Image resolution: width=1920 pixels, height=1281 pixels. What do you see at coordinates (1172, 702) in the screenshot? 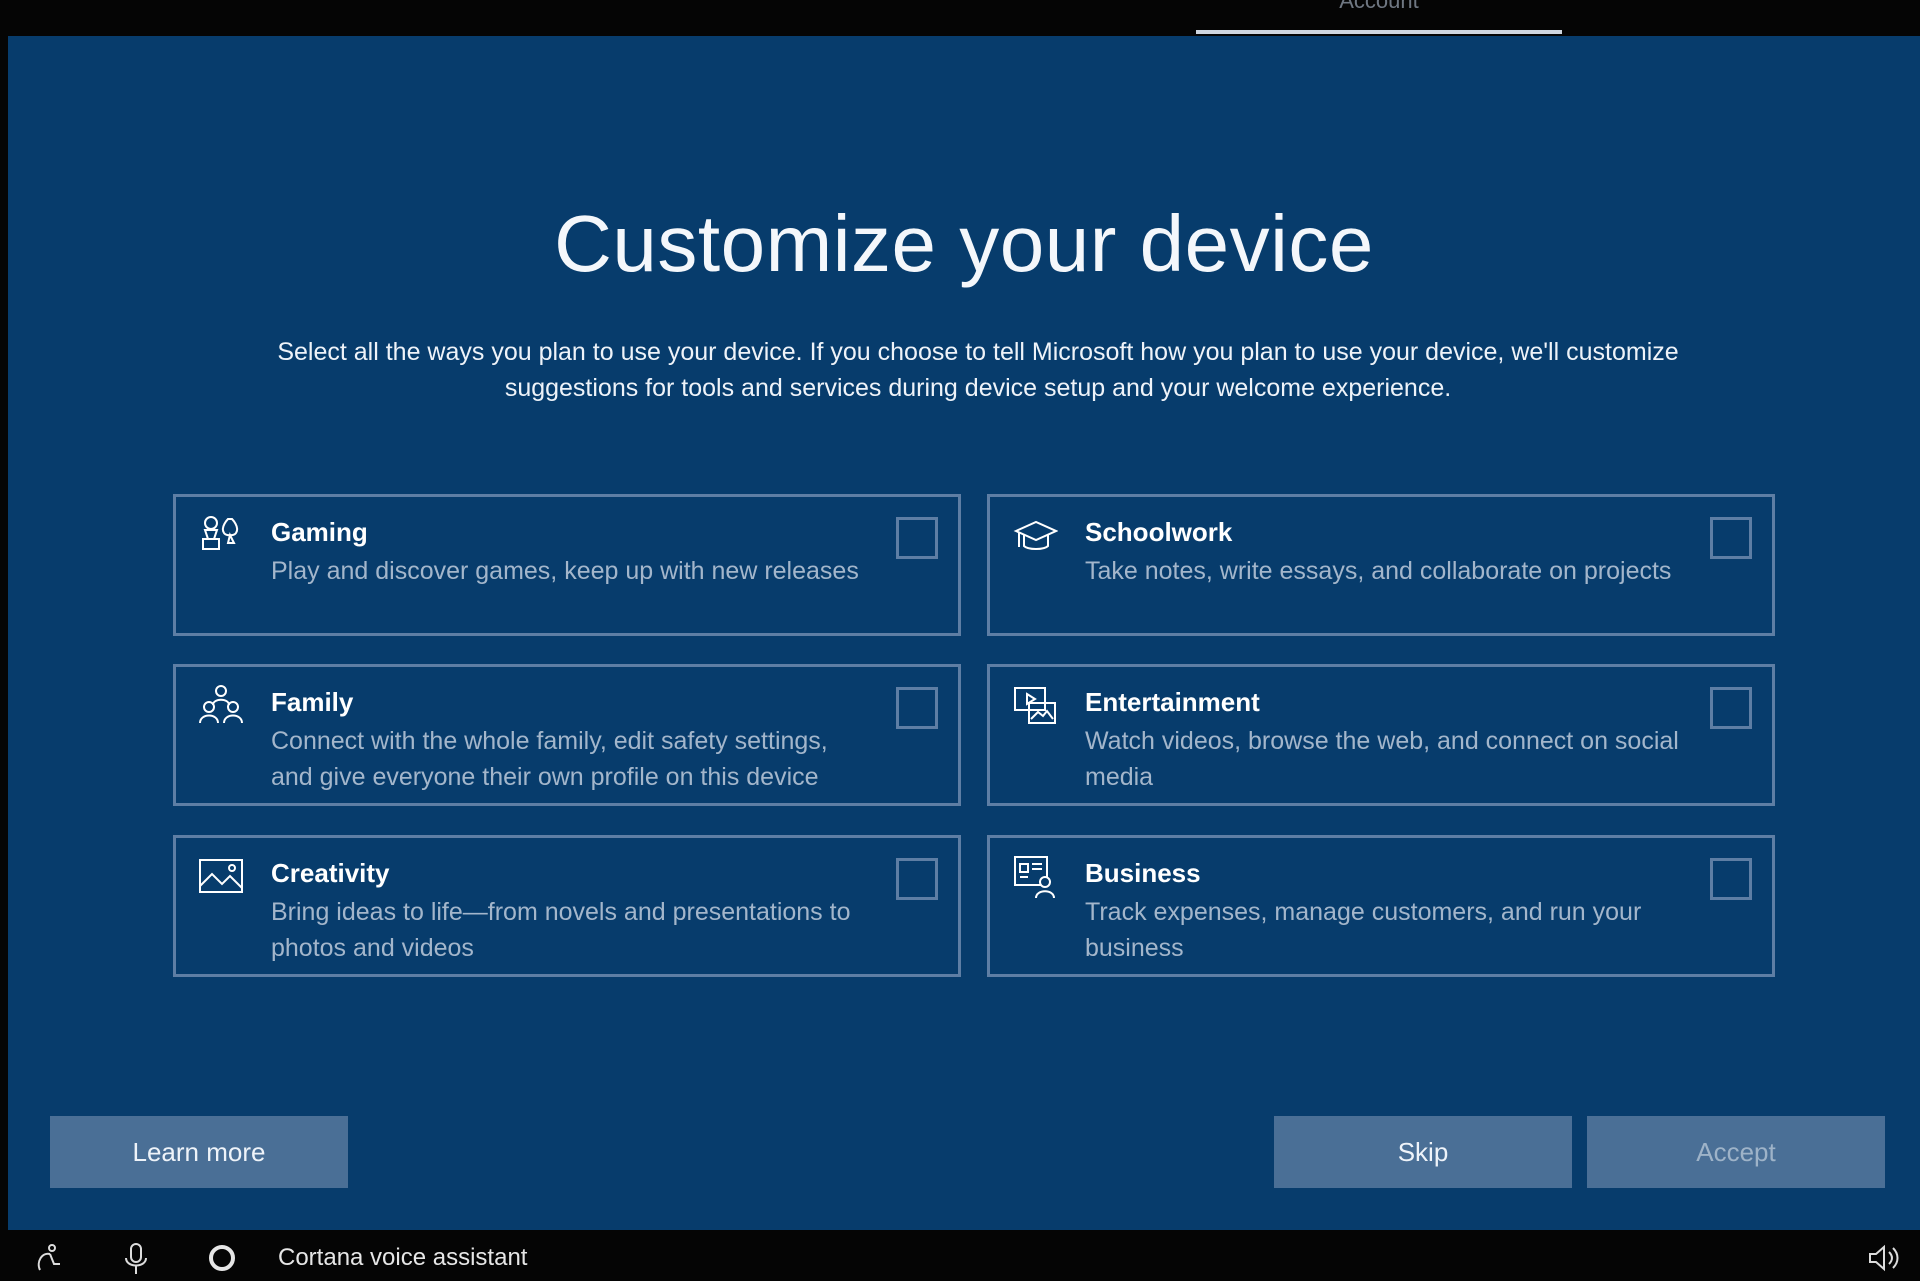
I see `option-title: Entertainment` at bounding box center [1172, 702].